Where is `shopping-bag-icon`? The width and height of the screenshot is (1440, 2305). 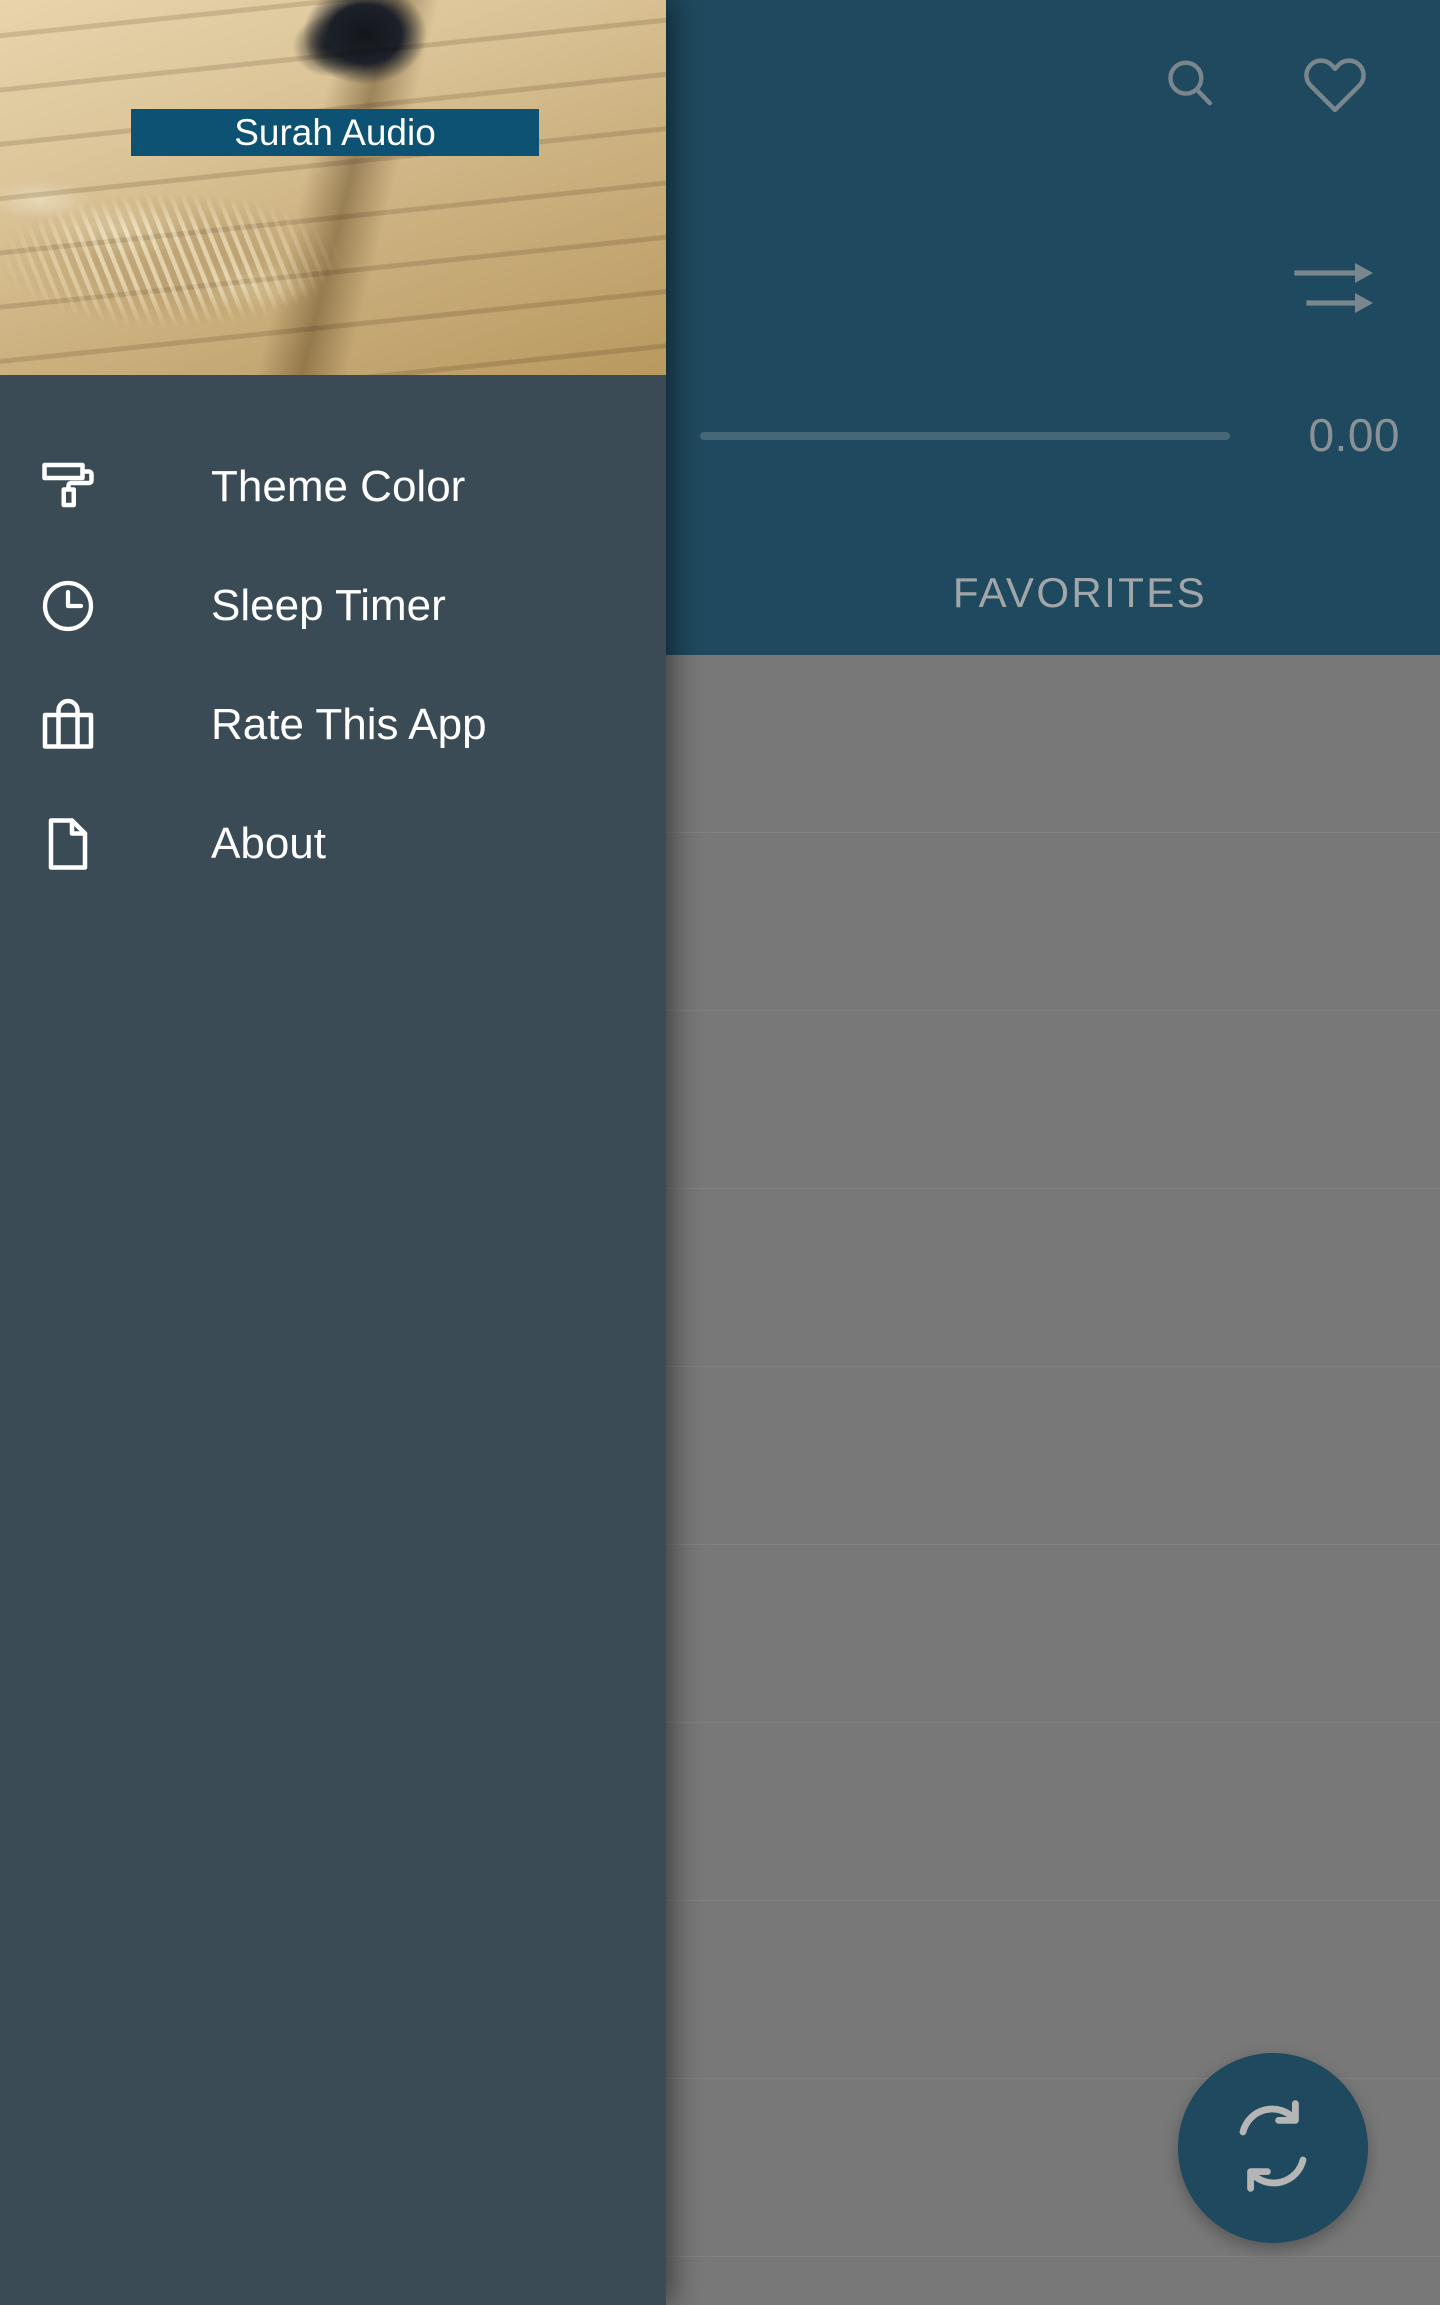
shopping-bag-icon is located at coordinates (68, 725).